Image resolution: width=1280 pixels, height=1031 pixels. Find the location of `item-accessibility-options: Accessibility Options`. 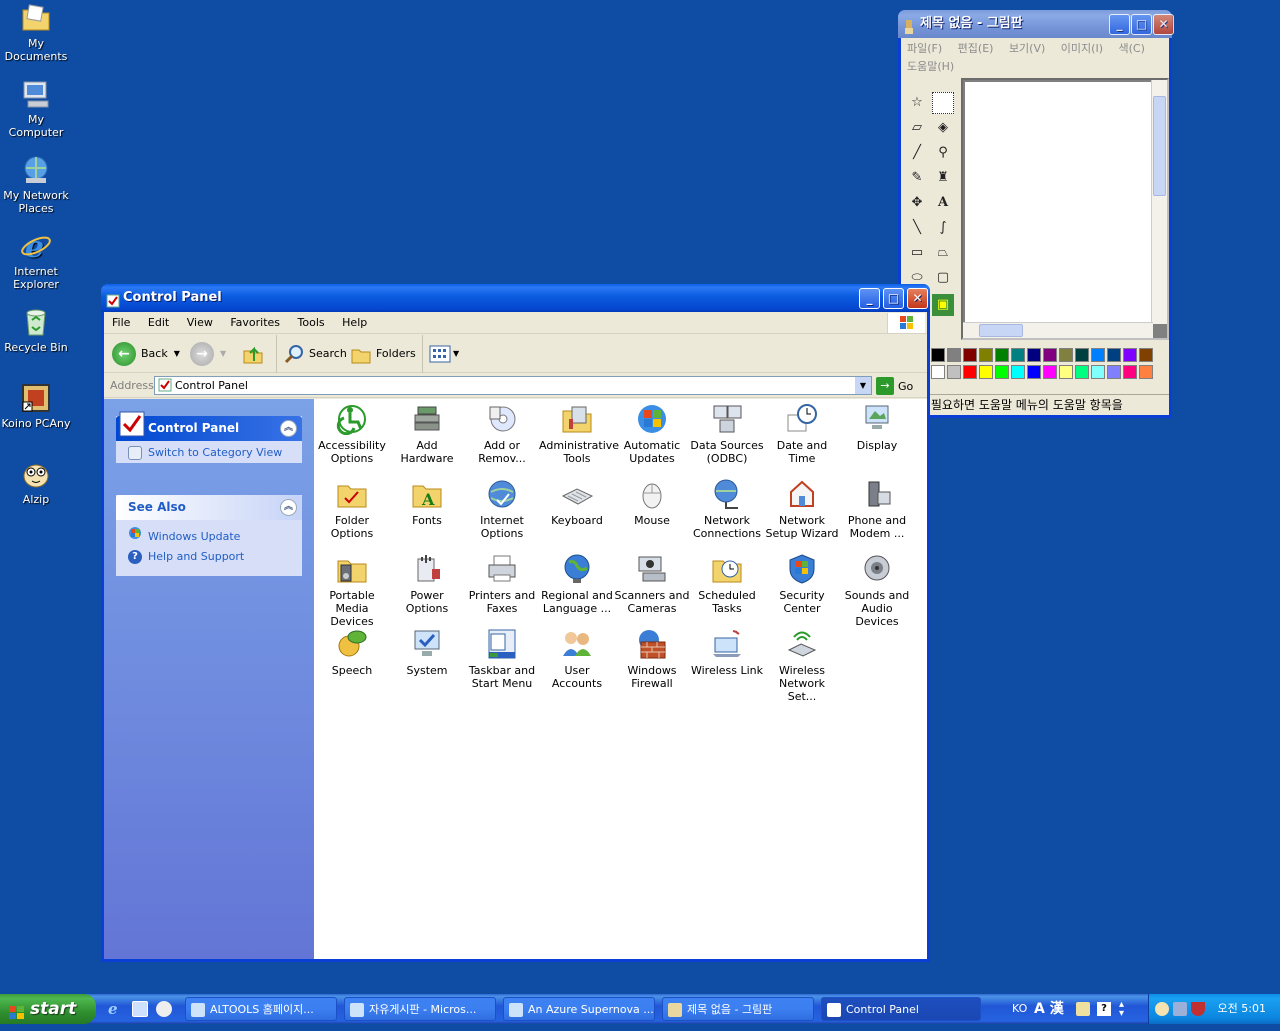

item-accessibility-options: Accessibility Options is located at coordinates (352, 434).